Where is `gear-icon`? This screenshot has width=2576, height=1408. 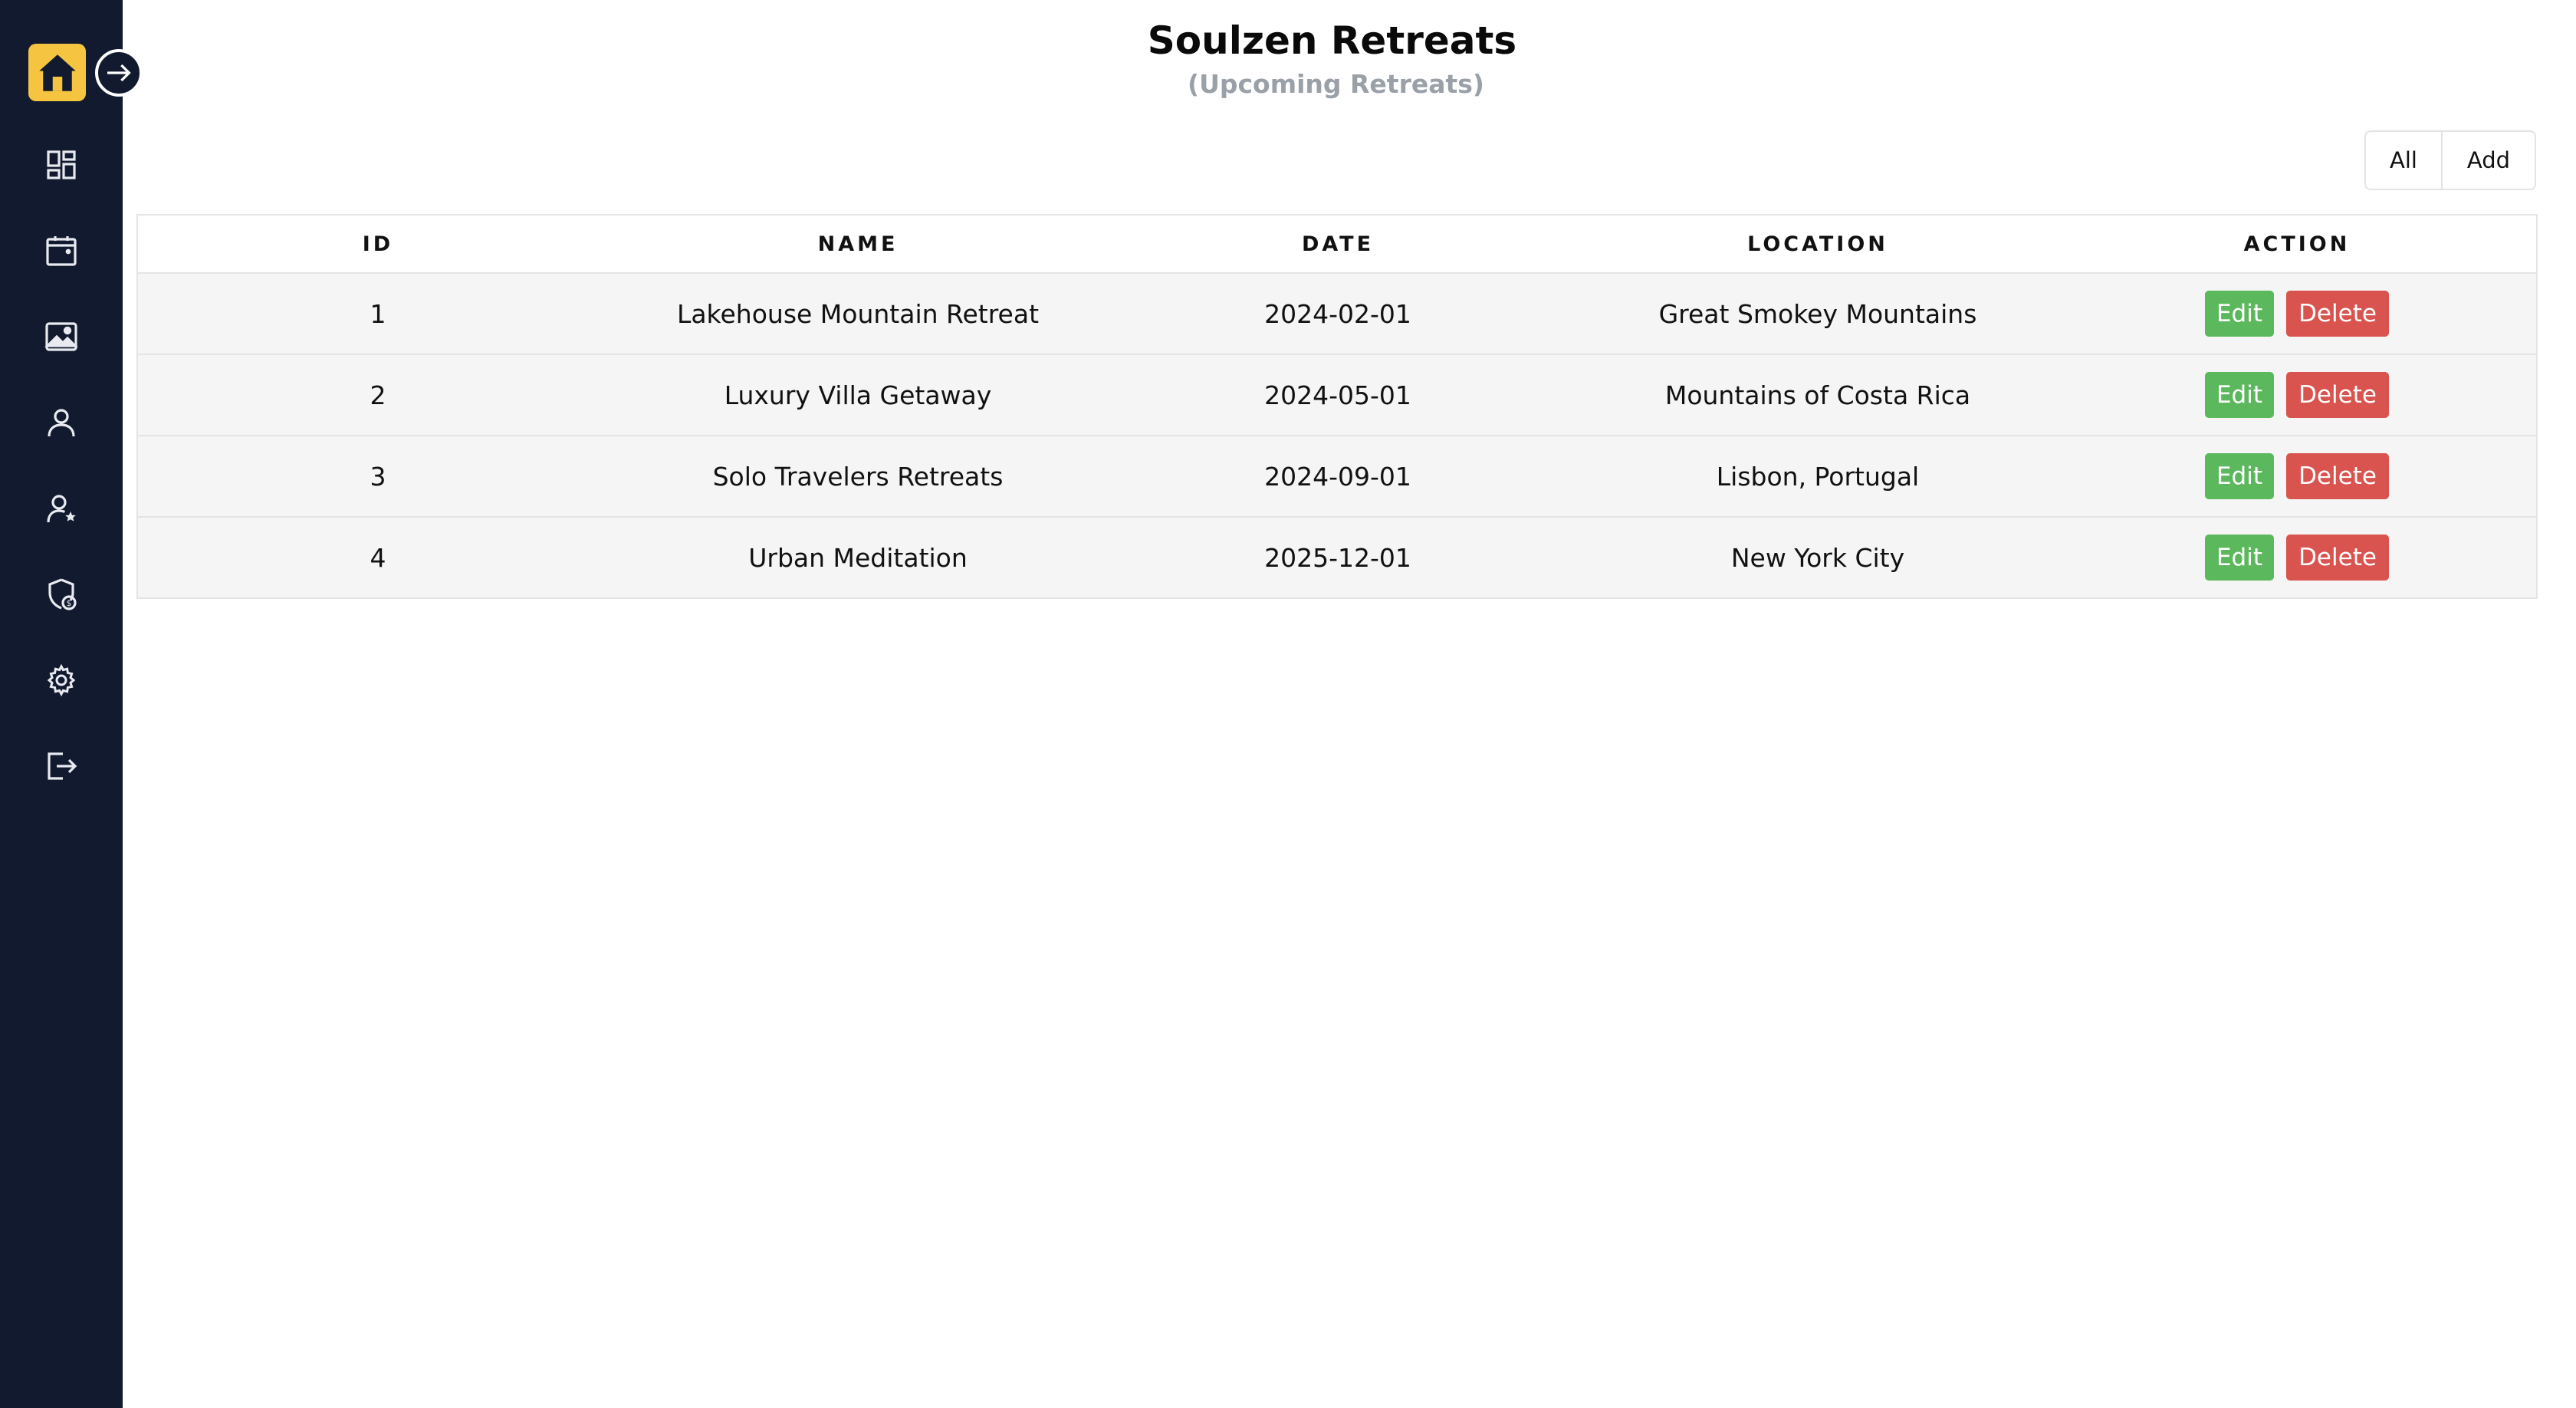
gear-icon is located at coordinates (62, 680).